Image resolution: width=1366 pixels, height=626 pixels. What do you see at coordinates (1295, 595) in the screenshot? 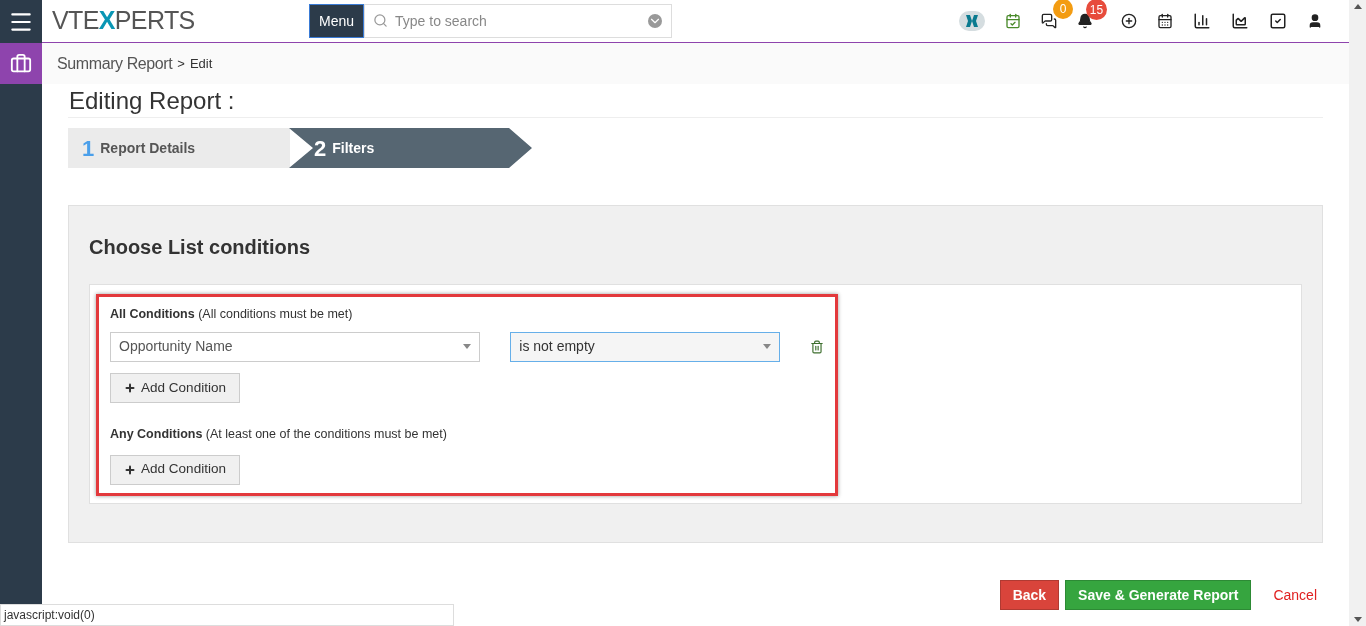
I see `cancel-link: Cancel` at bounding box center [1295, 595].